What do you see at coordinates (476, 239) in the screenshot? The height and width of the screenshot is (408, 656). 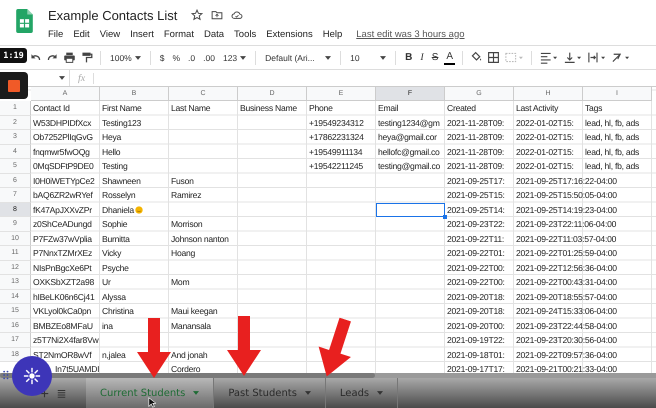 I see `table-cell-text: 2021-09-22T11:` at bounding box center [476, 239].